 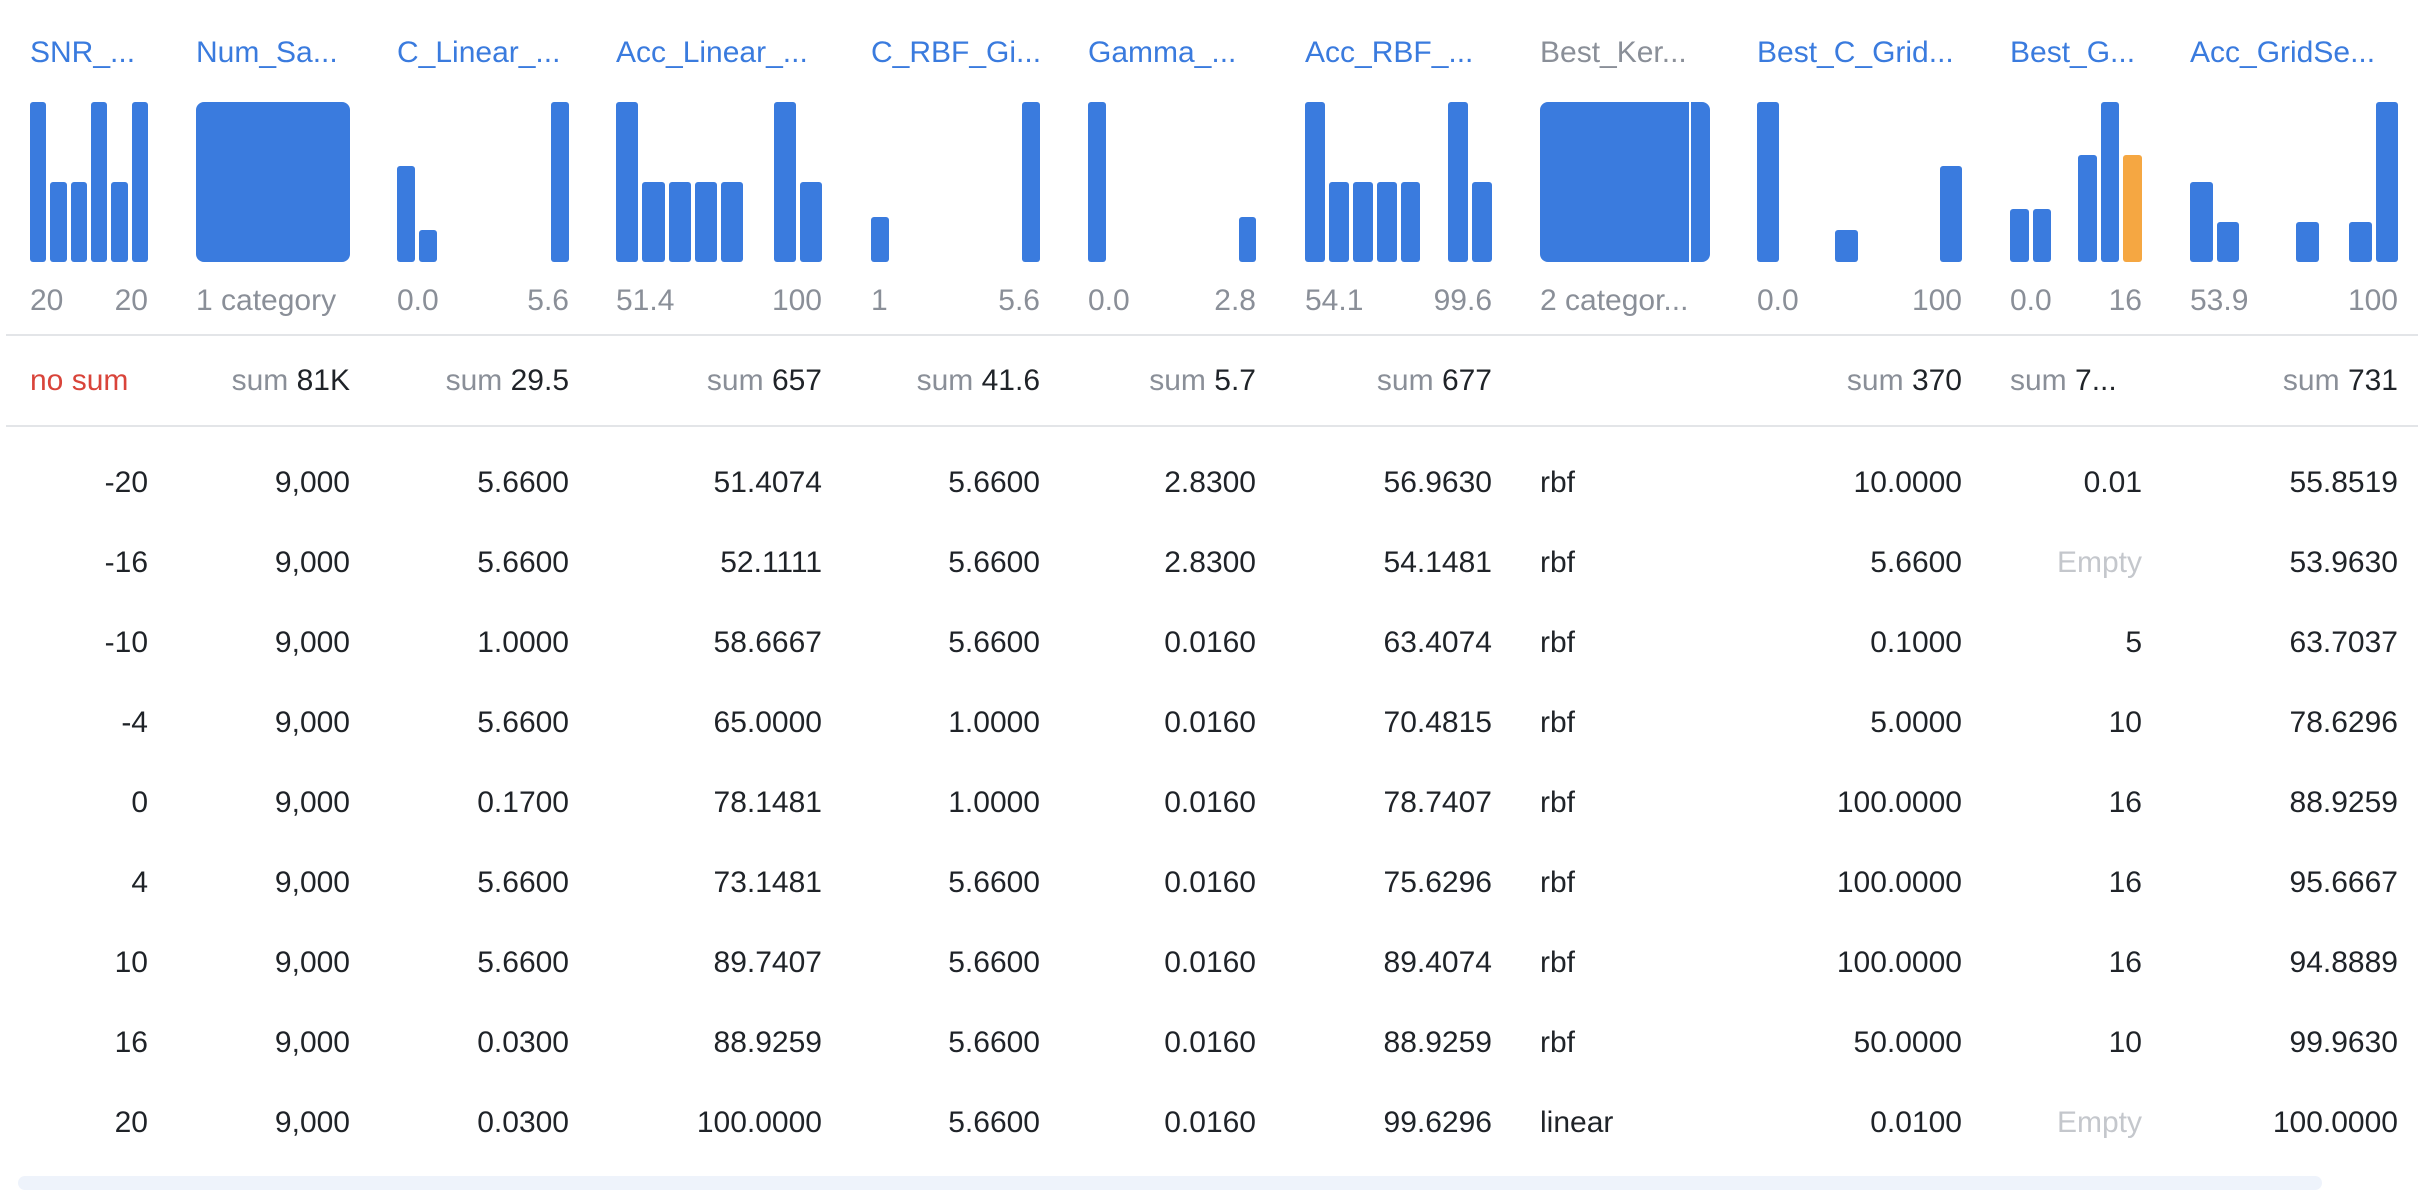 I want to click on cell-acc_linear: 58.6667, so click(x=719, y=643).